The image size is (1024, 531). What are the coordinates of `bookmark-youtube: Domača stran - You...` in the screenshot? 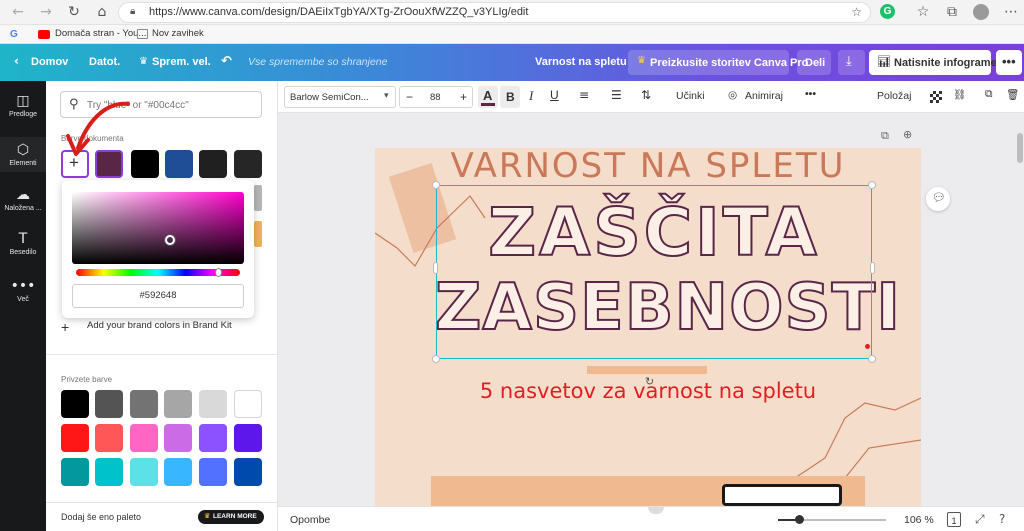 It's located at (100, 33).